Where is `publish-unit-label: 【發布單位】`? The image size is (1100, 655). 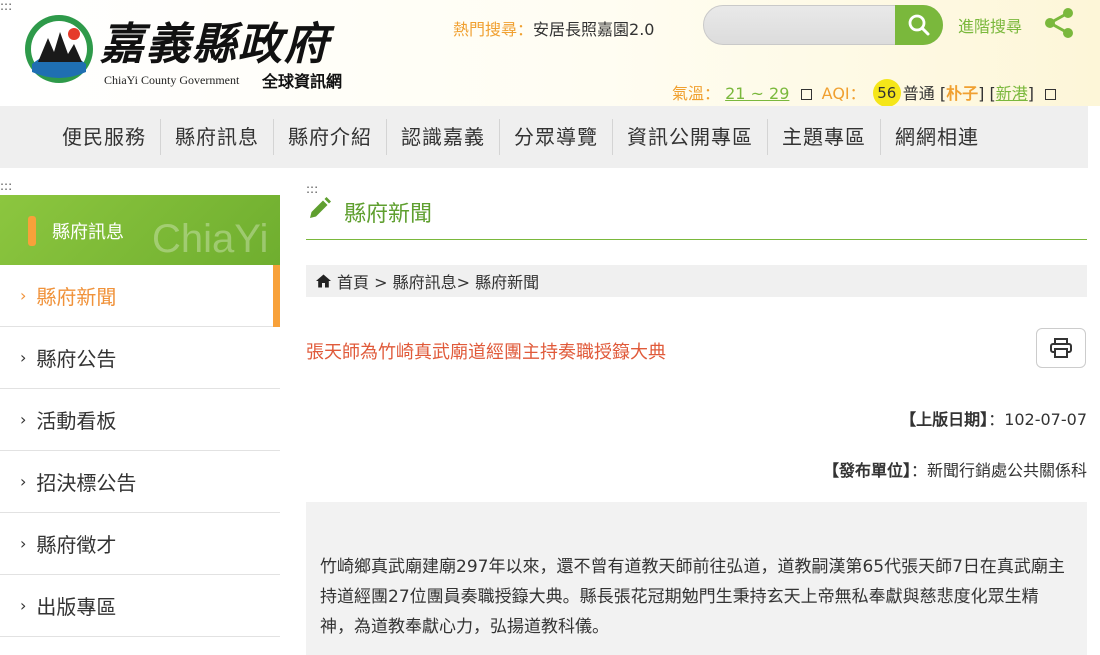 publish-unit-label: 【發布單位】 is located at coordinates (866, 470).